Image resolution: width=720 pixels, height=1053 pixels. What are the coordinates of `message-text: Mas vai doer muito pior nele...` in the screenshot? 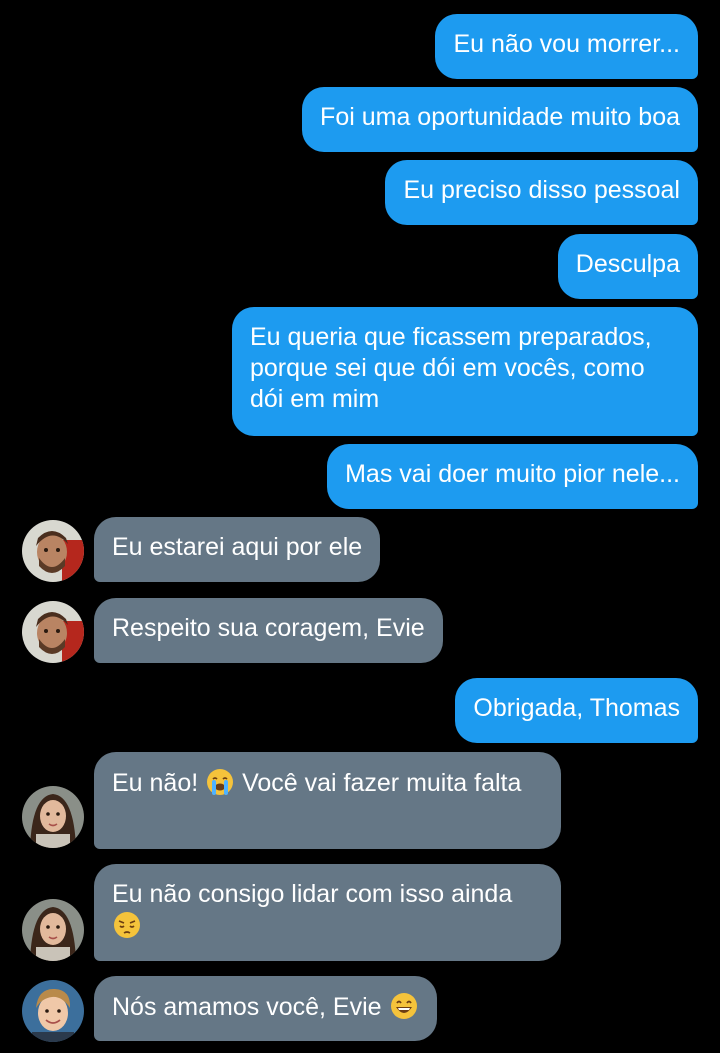 It's located at (512, 474).